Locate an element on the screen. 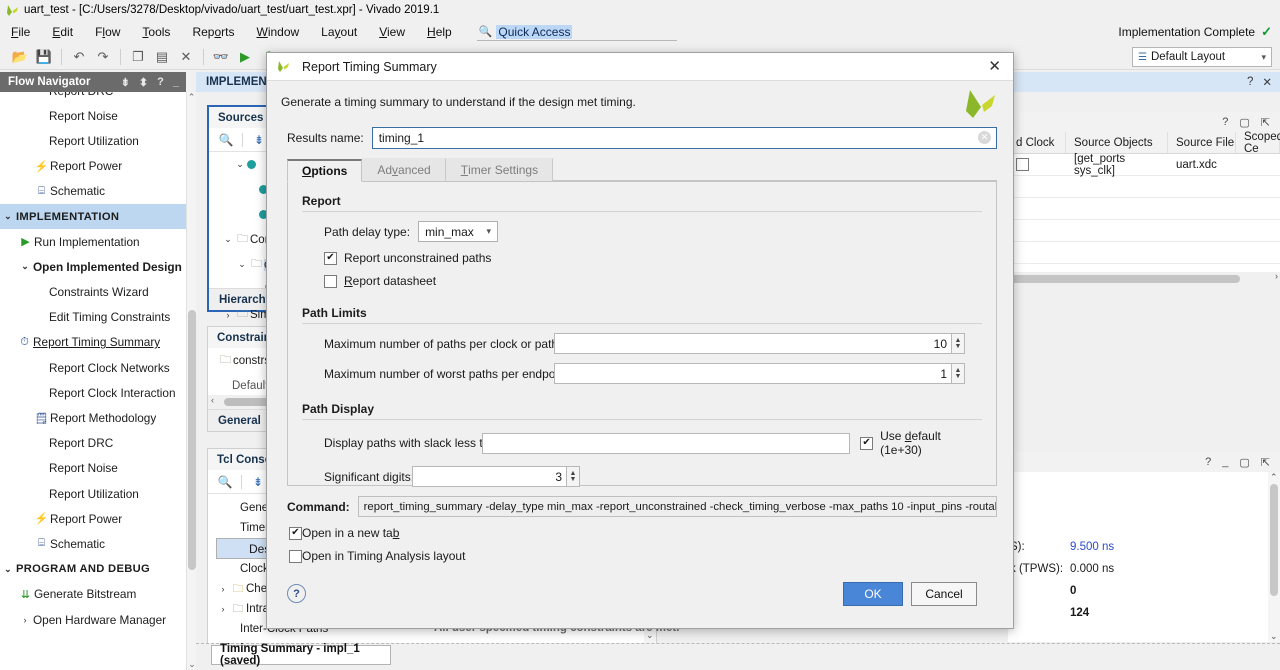 The height and width of the screenshot is (670, 1280). ok-button: OK is located at coordinates (873, 594).